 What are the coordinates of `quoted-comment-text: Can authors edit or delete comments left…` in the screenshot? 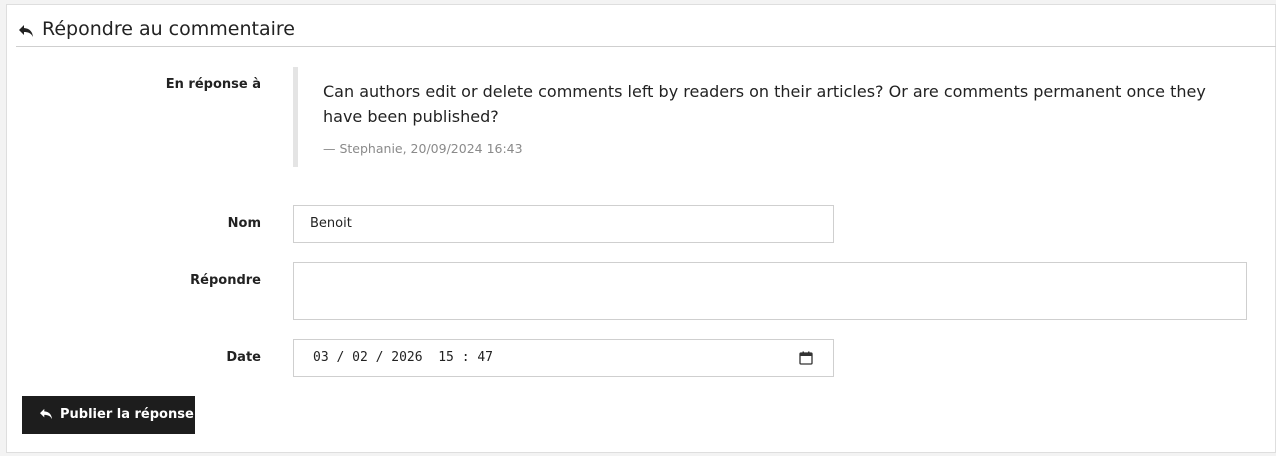 It's located at (764, 104).